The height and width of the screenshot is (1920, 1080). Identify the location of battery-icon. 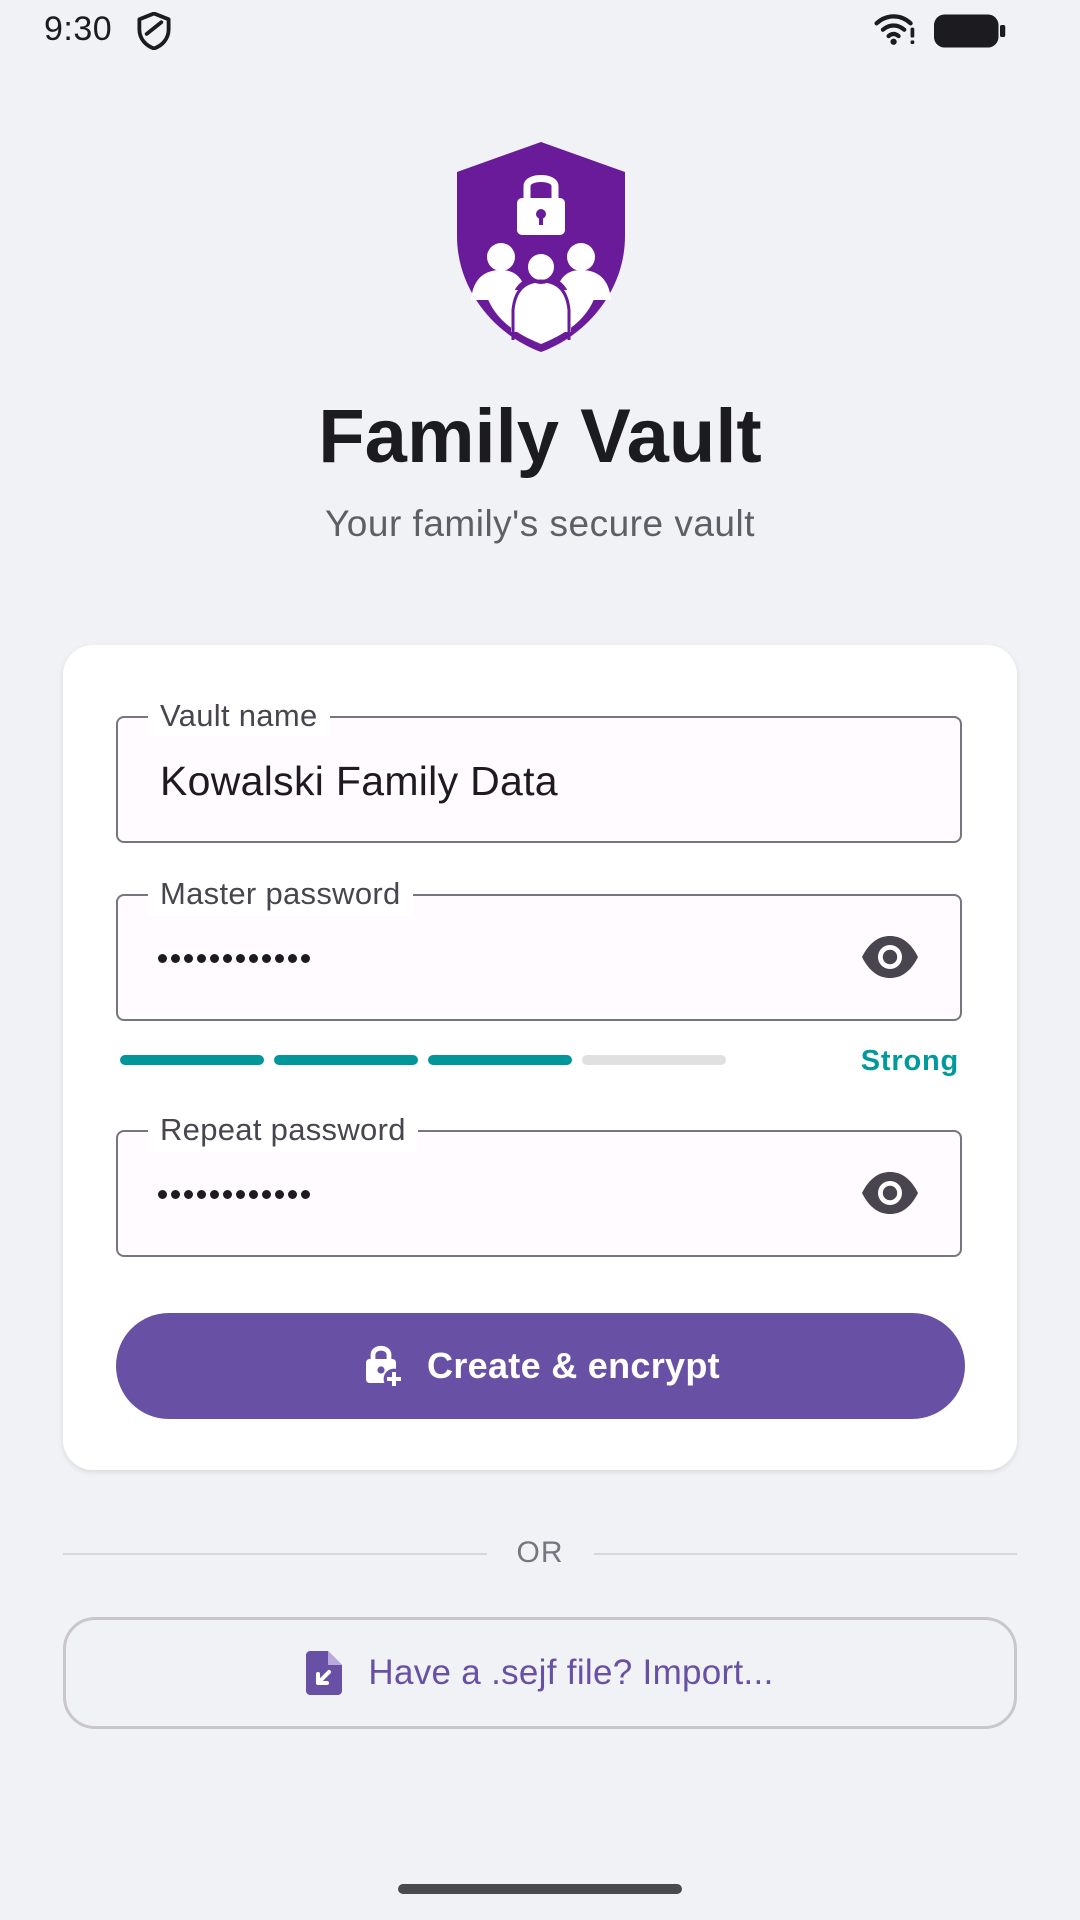
(970, 31).